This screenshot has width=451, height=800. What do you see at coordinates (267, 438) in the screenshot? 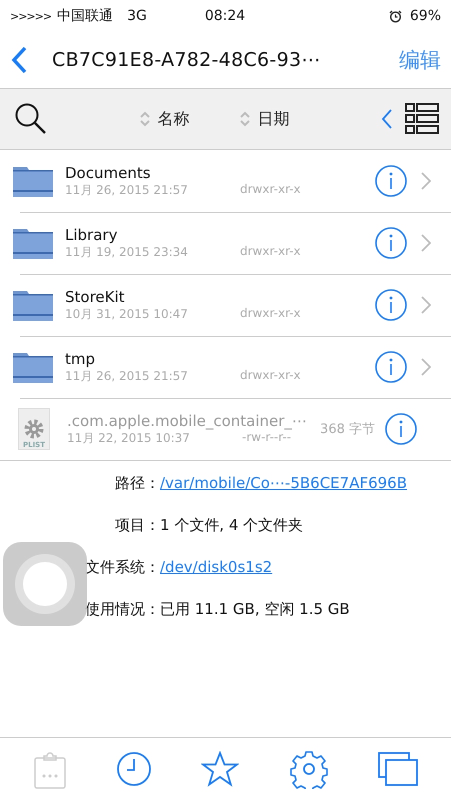
I see `file-permissions: -rw-r--r--` at bounding box center [267, 438].